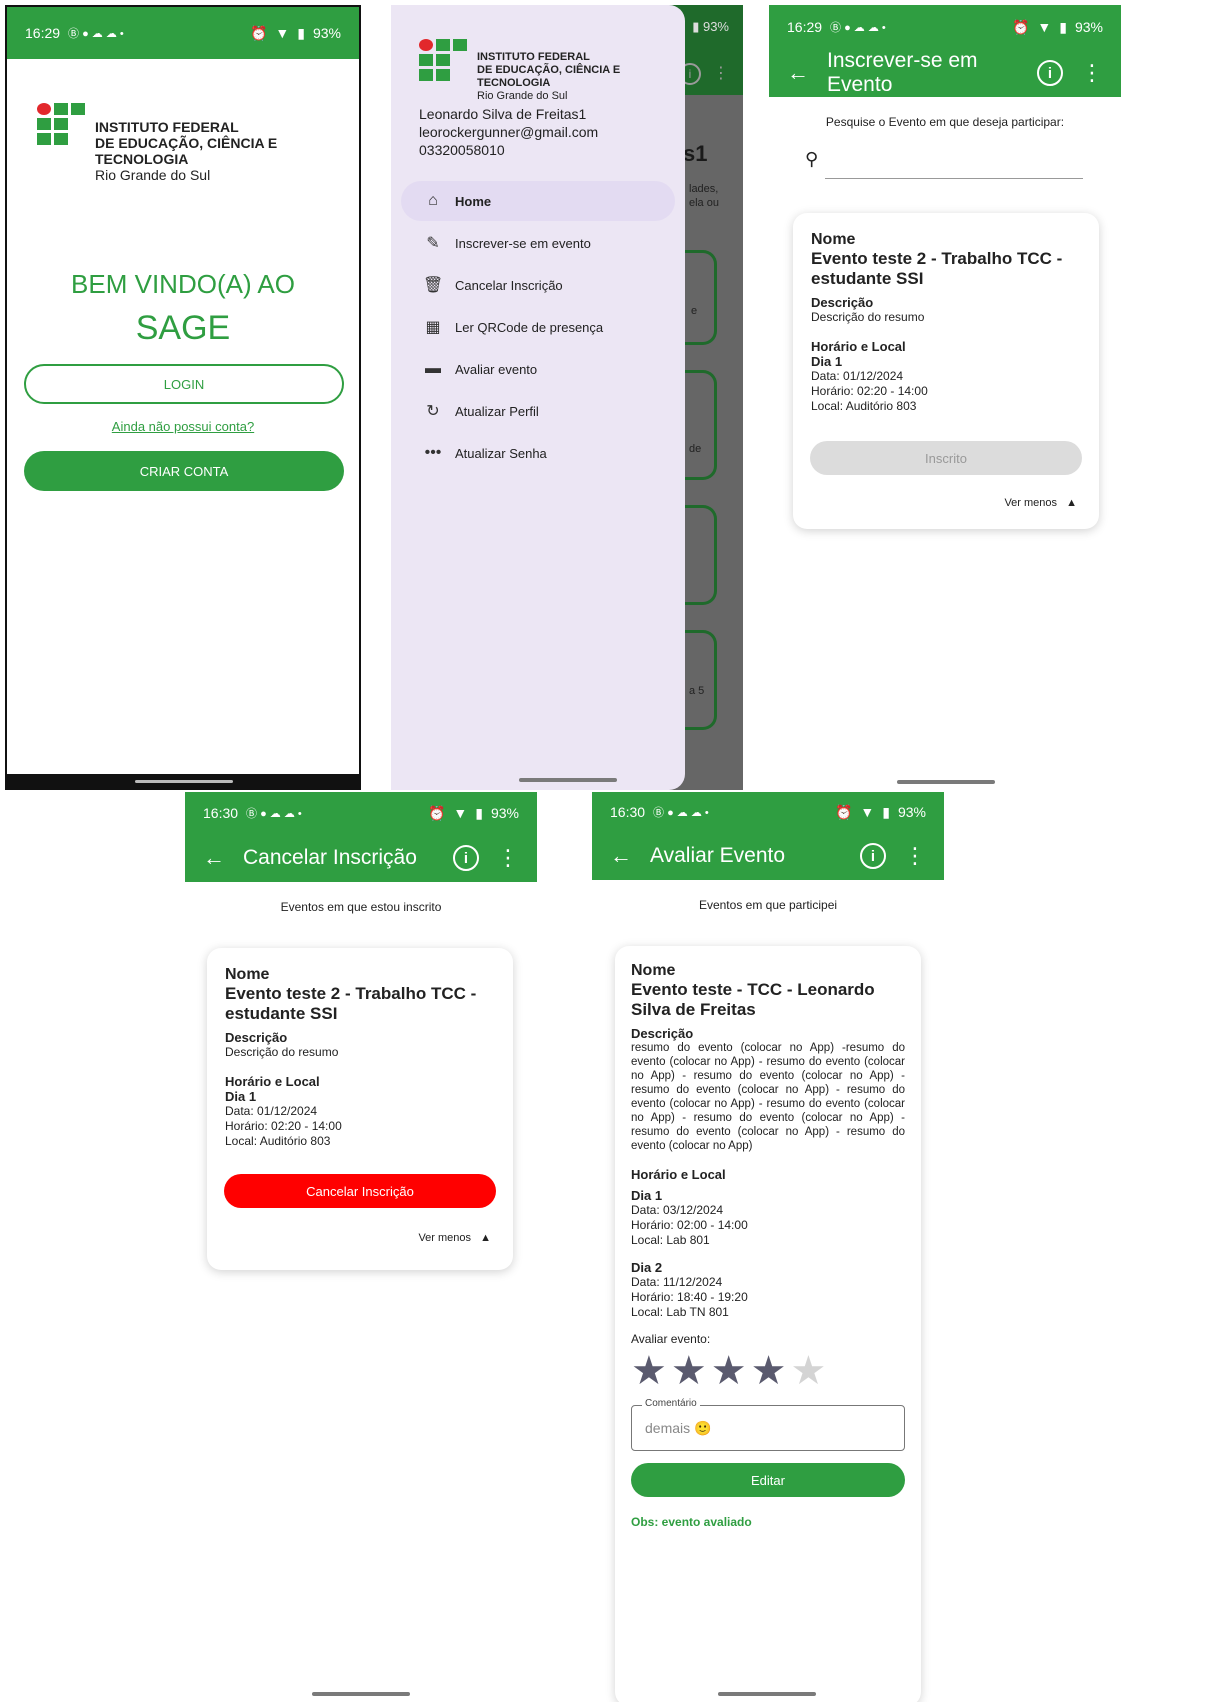  I want to click on drawer-item-label: Cancelar Inscrição, so click(509, 285).